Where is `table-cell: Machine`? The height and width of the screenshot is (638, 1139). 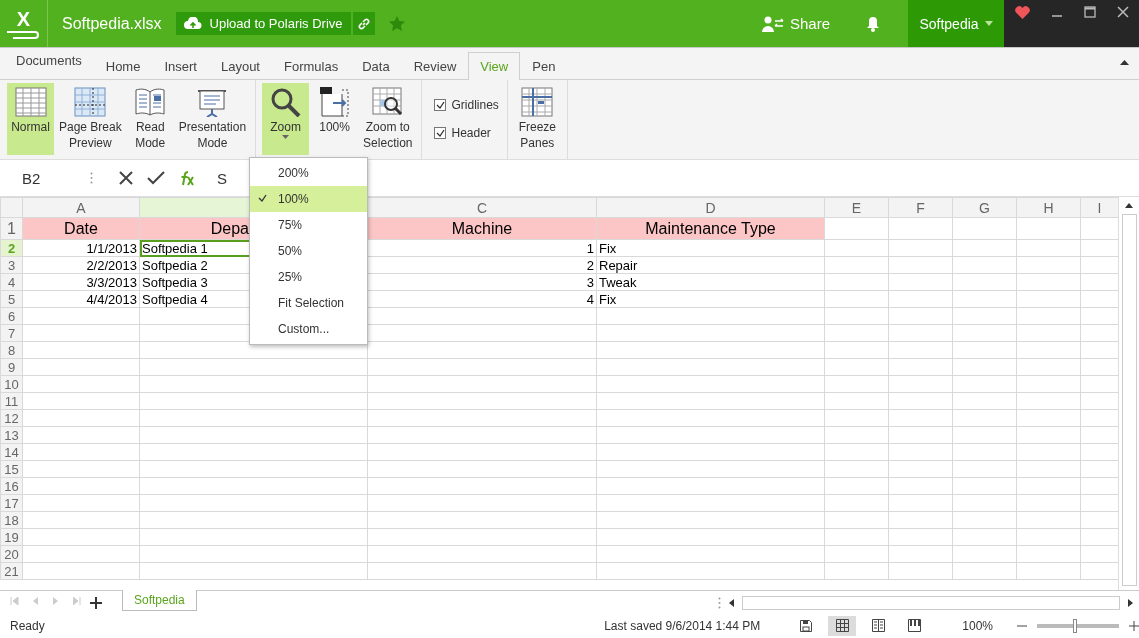
table-cell: Machine is located at coordinates (482, 228).